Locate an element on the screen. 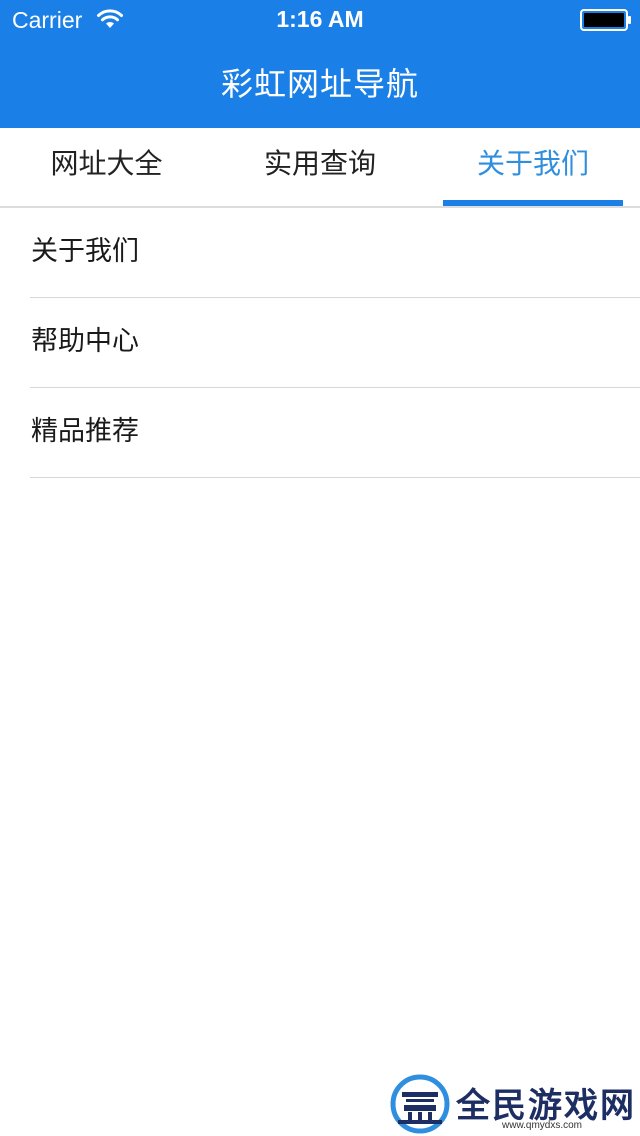  tab-bar: 网址大全 实用查询 关于我们 is located at coordinates (320, 168).